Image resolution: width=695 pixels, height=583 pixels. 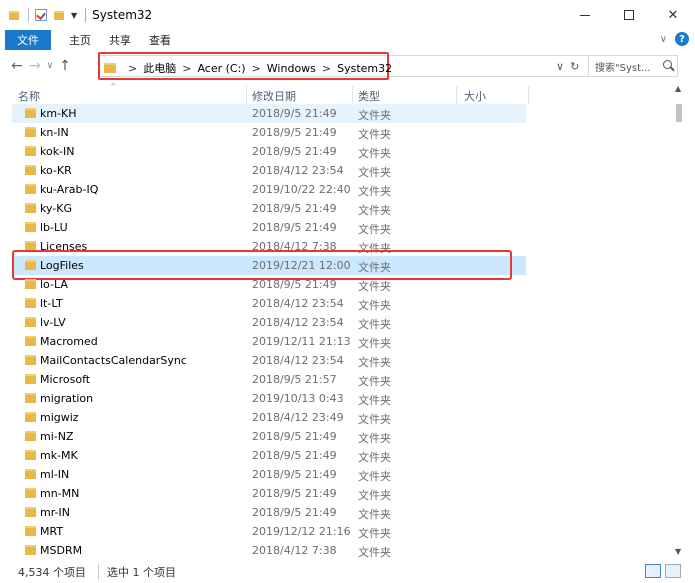 I want to click on expand-ribbon-chevron-icon: ∨, so click(x=663, y=39).